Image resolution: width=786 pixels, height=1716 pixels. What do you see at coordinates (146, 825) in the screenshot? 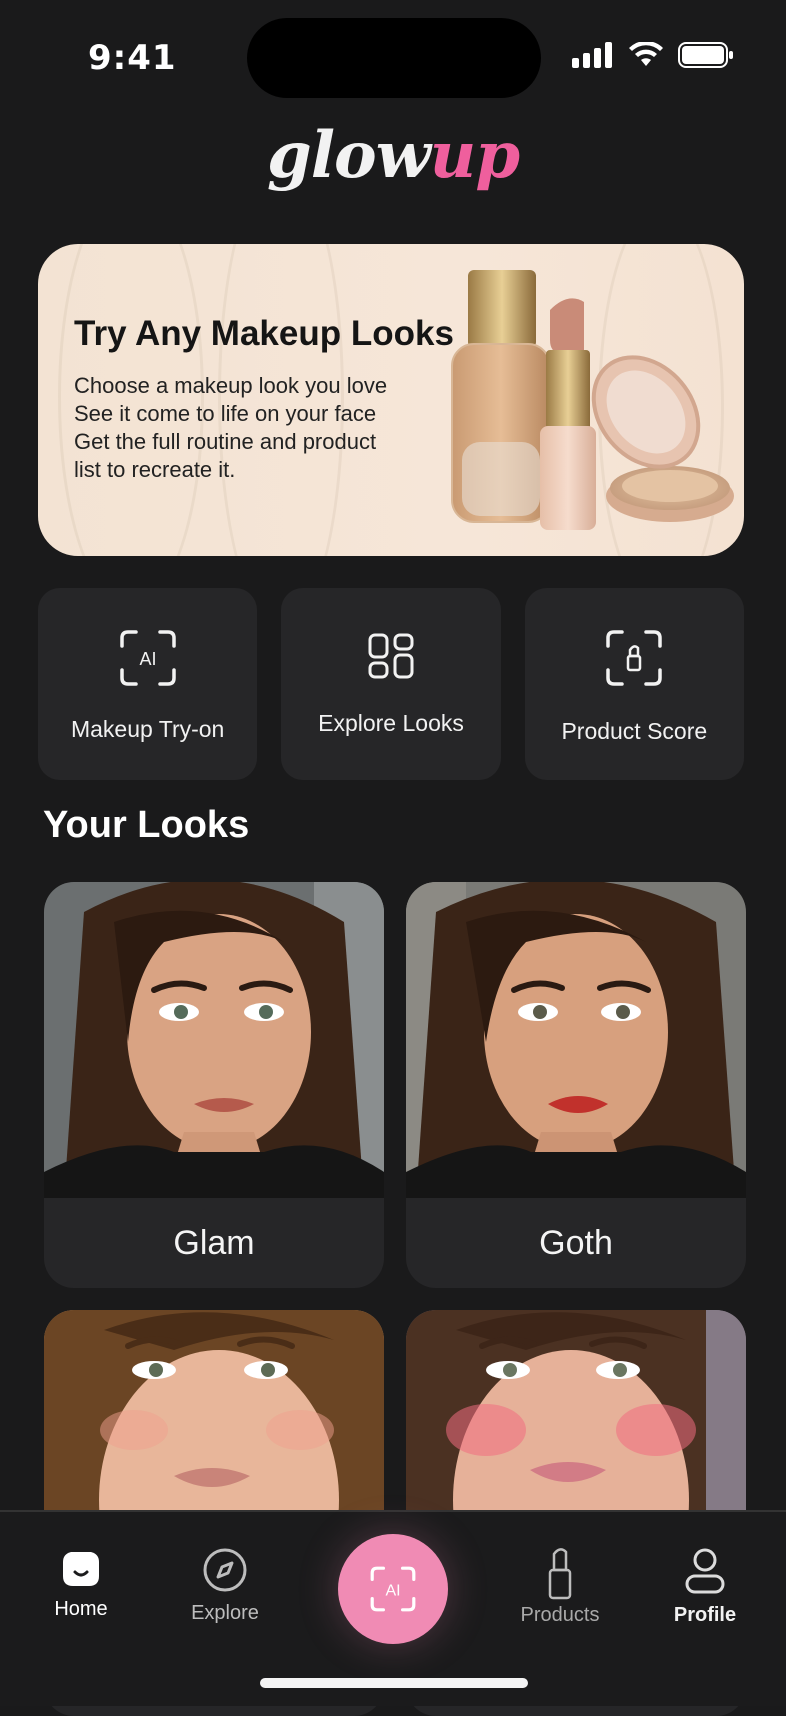
I see `your-looks-title: Your Looks` at bounding box center [146, 825].